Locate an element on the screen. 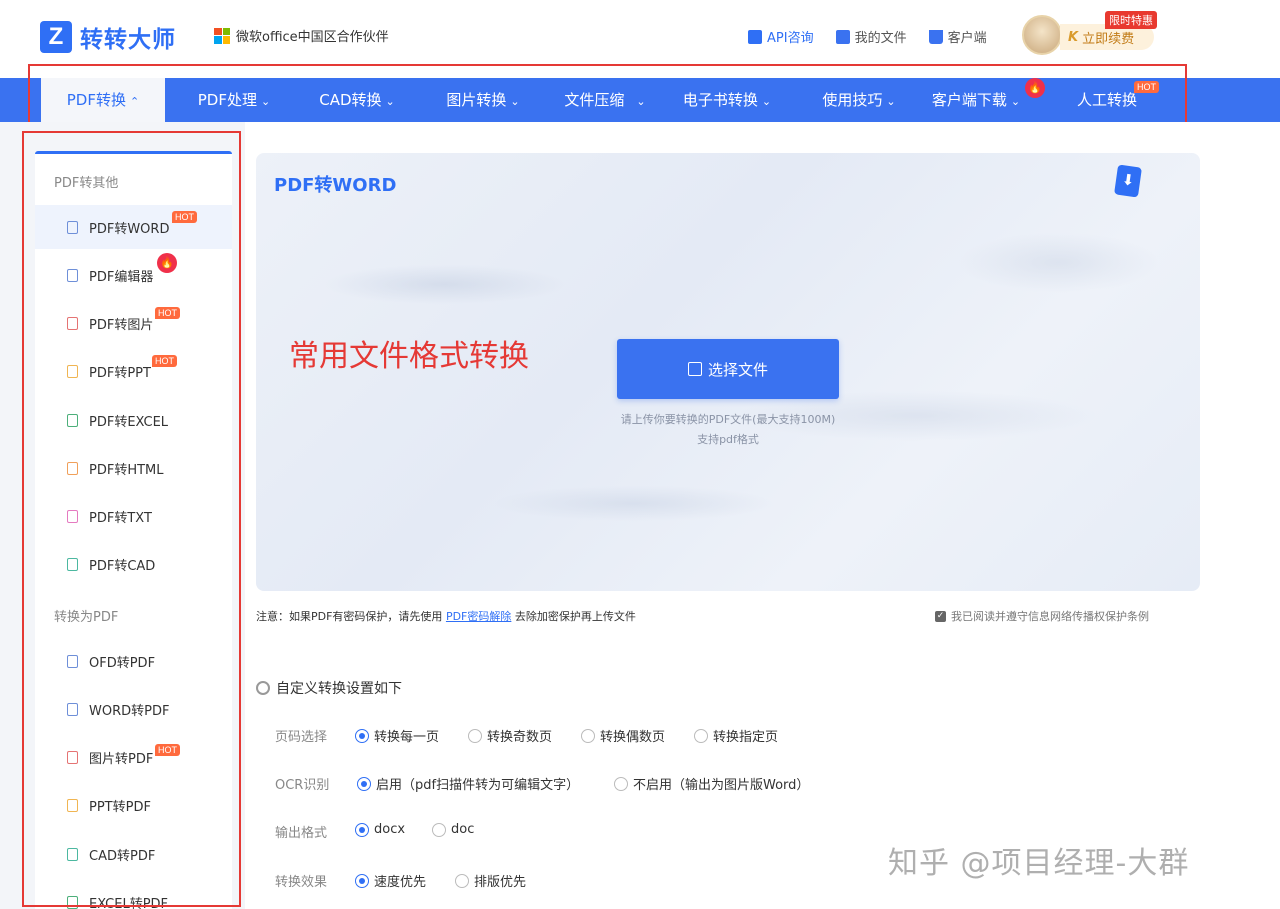  sidebar-group-pdf-to-other: PDF转其他 is located at coordinates (86, 181).